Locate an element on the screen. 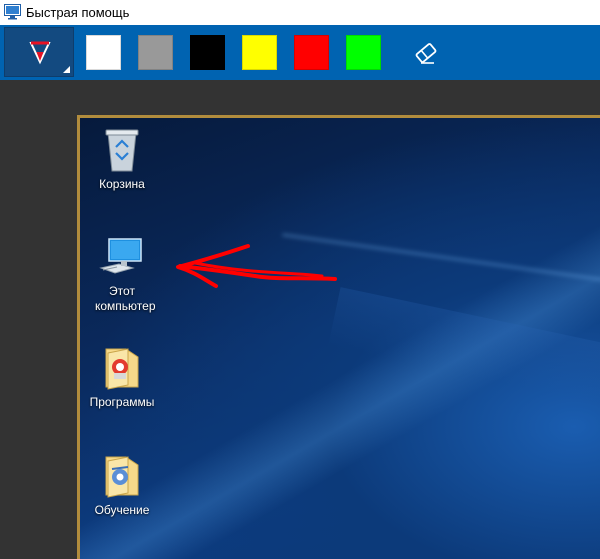  eraser-icon is located at coordinates (426, 53).